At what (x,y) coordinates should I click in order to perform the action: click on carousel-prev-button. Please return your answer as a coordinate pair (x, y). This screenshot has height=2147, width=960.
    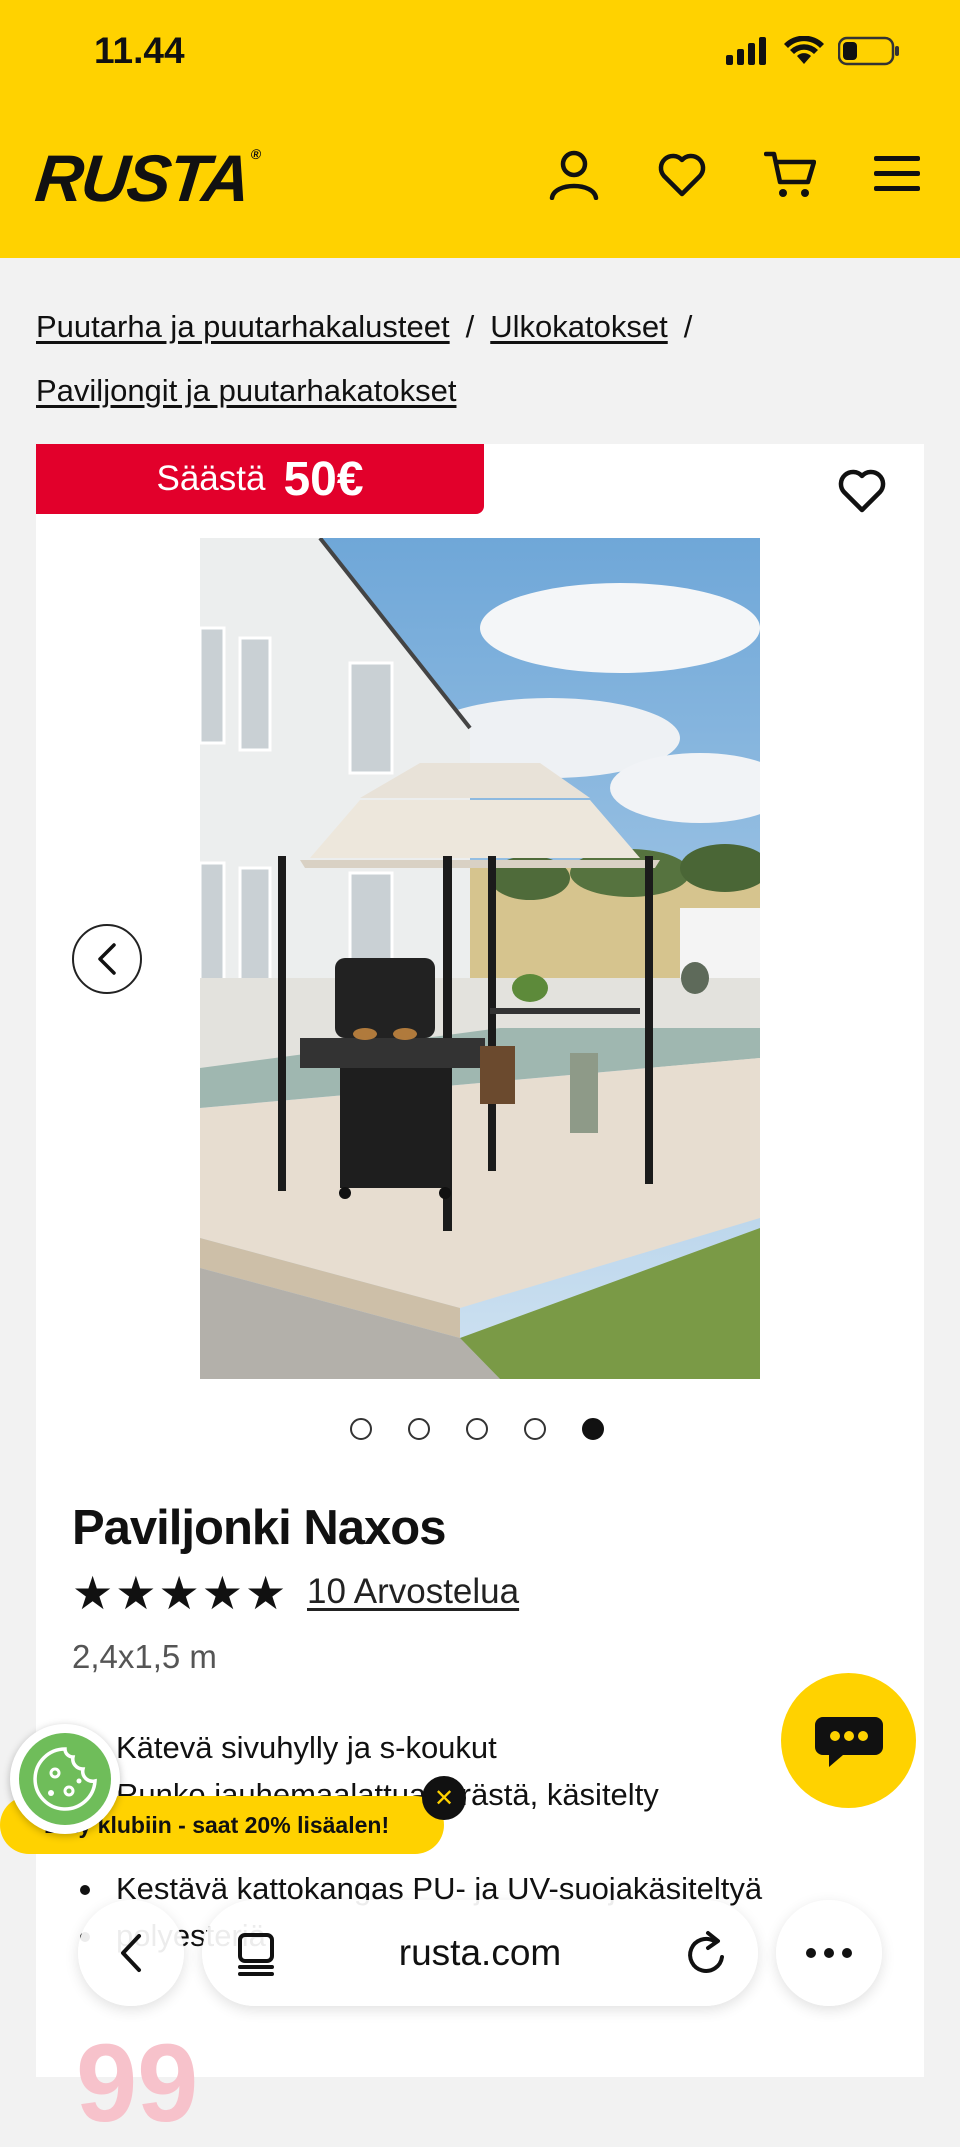
    Looking at the image, I should click on (107, 959).